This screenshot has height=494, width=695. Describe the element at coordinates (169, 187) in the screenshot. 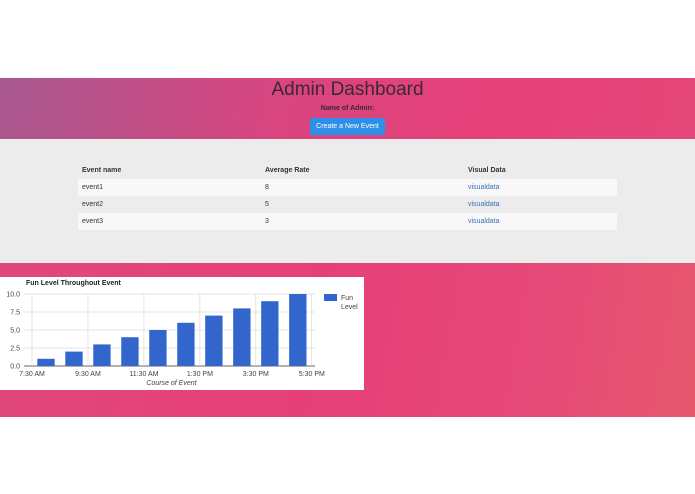

I see `event-name-cell: event1` at that location.